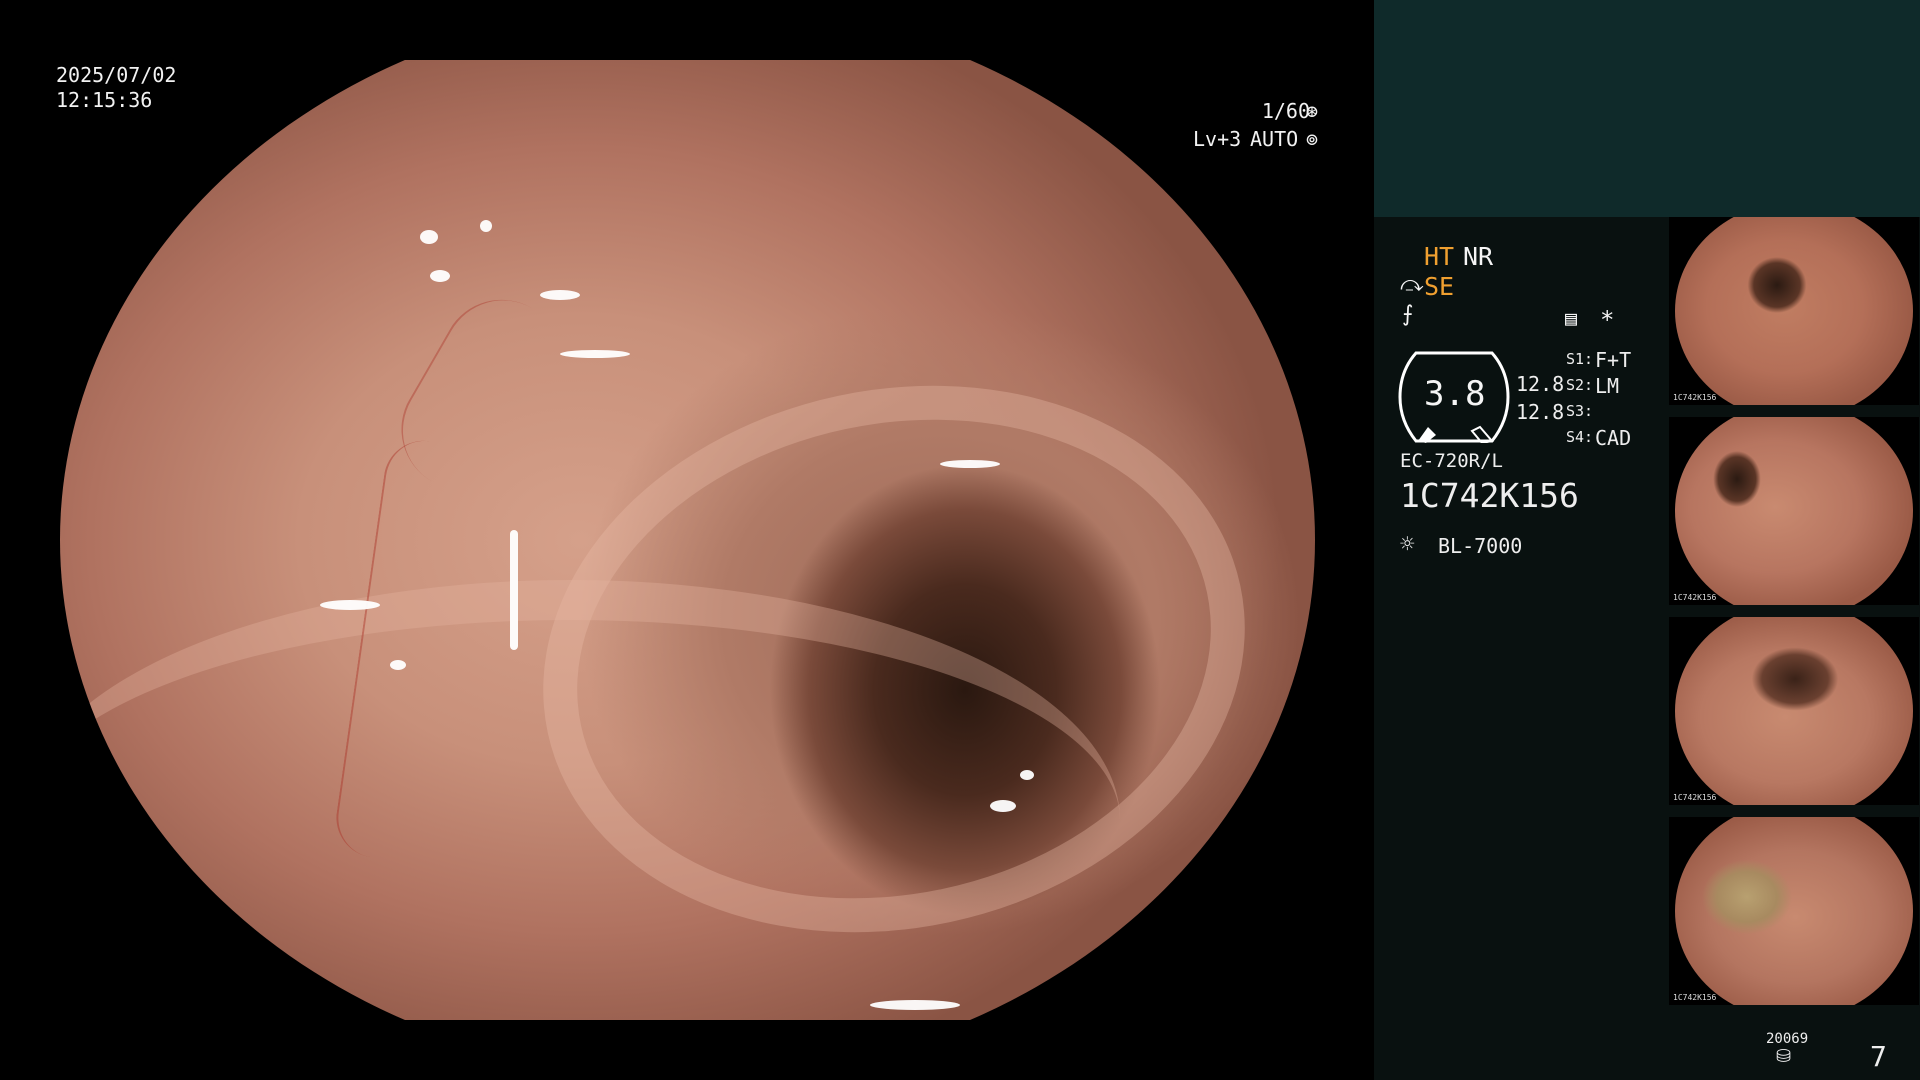 The image size is (1920, 1080). What do you see at coordinates (1580, 359) in the screenshot?
I see `switch-label: S1:` at bounding box center [1580, 359].